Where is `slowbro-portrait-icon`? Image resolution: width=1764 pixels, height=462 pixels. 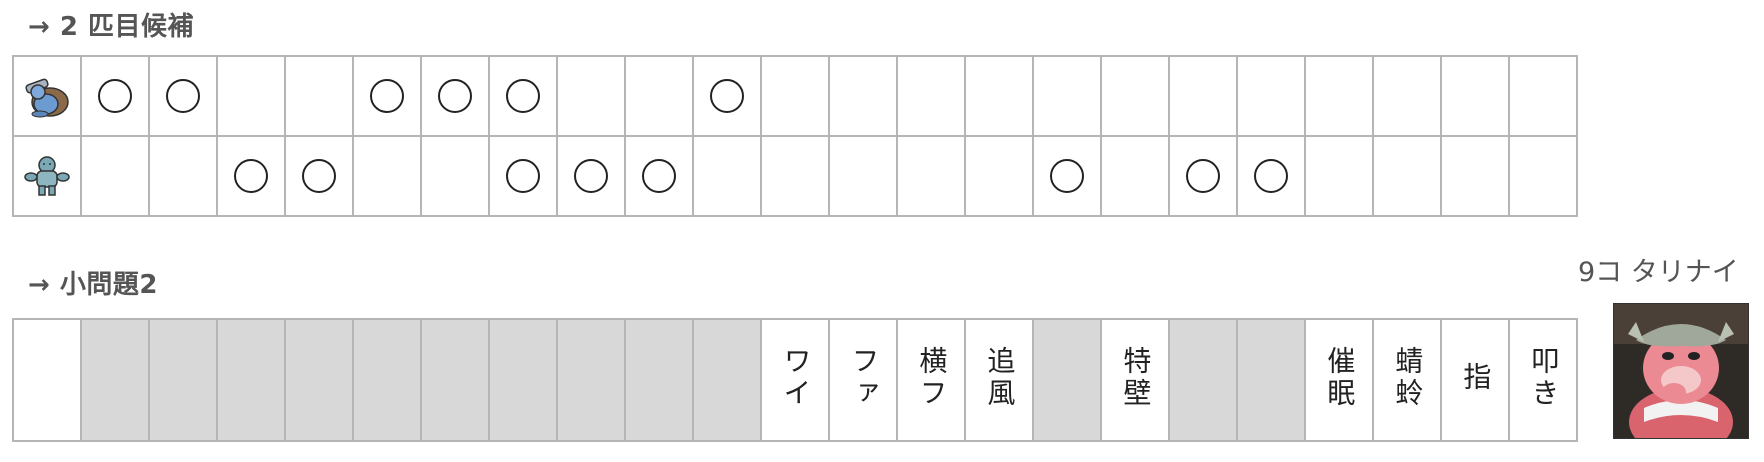
slowbro-portrait-icon is located at coordinates (1681, 371).